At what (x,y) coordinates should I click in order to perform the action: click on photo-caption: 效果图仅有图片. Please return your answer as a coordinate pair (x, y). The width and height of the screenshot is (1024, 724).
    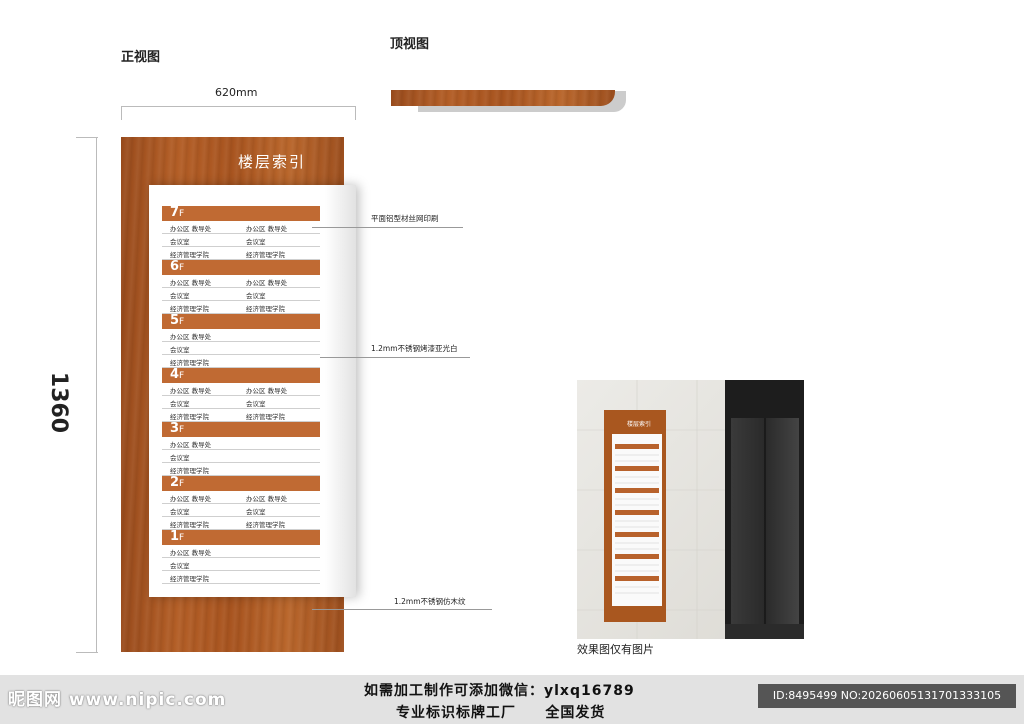
    Looking at the image, I should click on (615, 649).